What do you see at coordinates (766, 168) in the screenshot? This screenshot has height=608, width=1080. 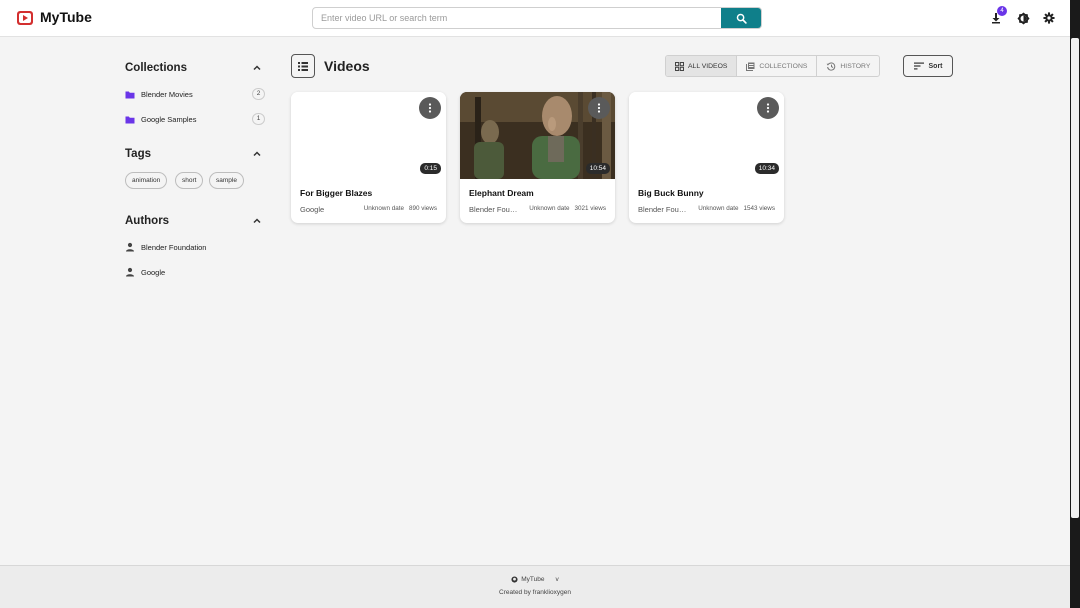 I see `duration-badge: 10:34` at bounding box center [766, 168].